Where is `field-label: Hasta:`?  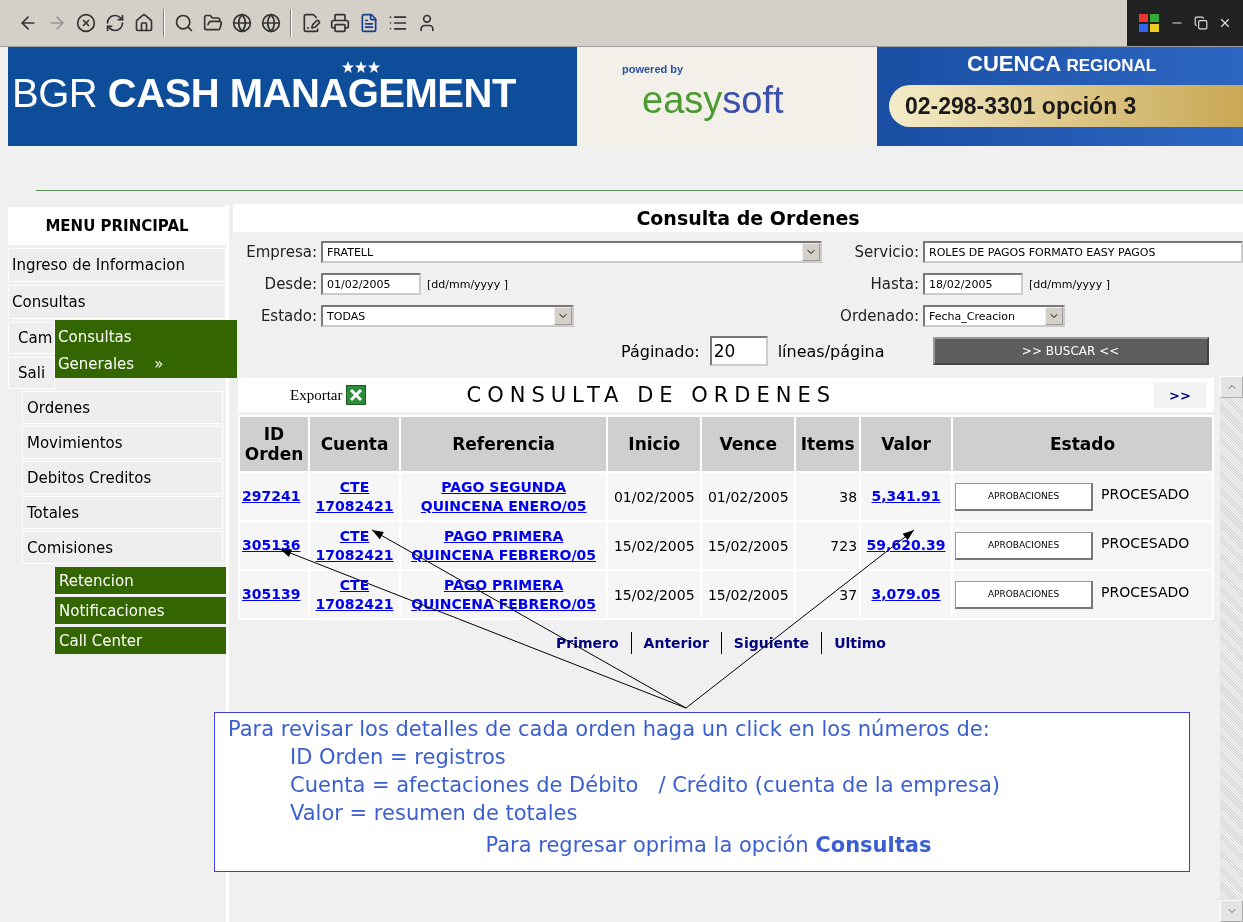 field-label: Hasta: is located at coordinates (894, 284).